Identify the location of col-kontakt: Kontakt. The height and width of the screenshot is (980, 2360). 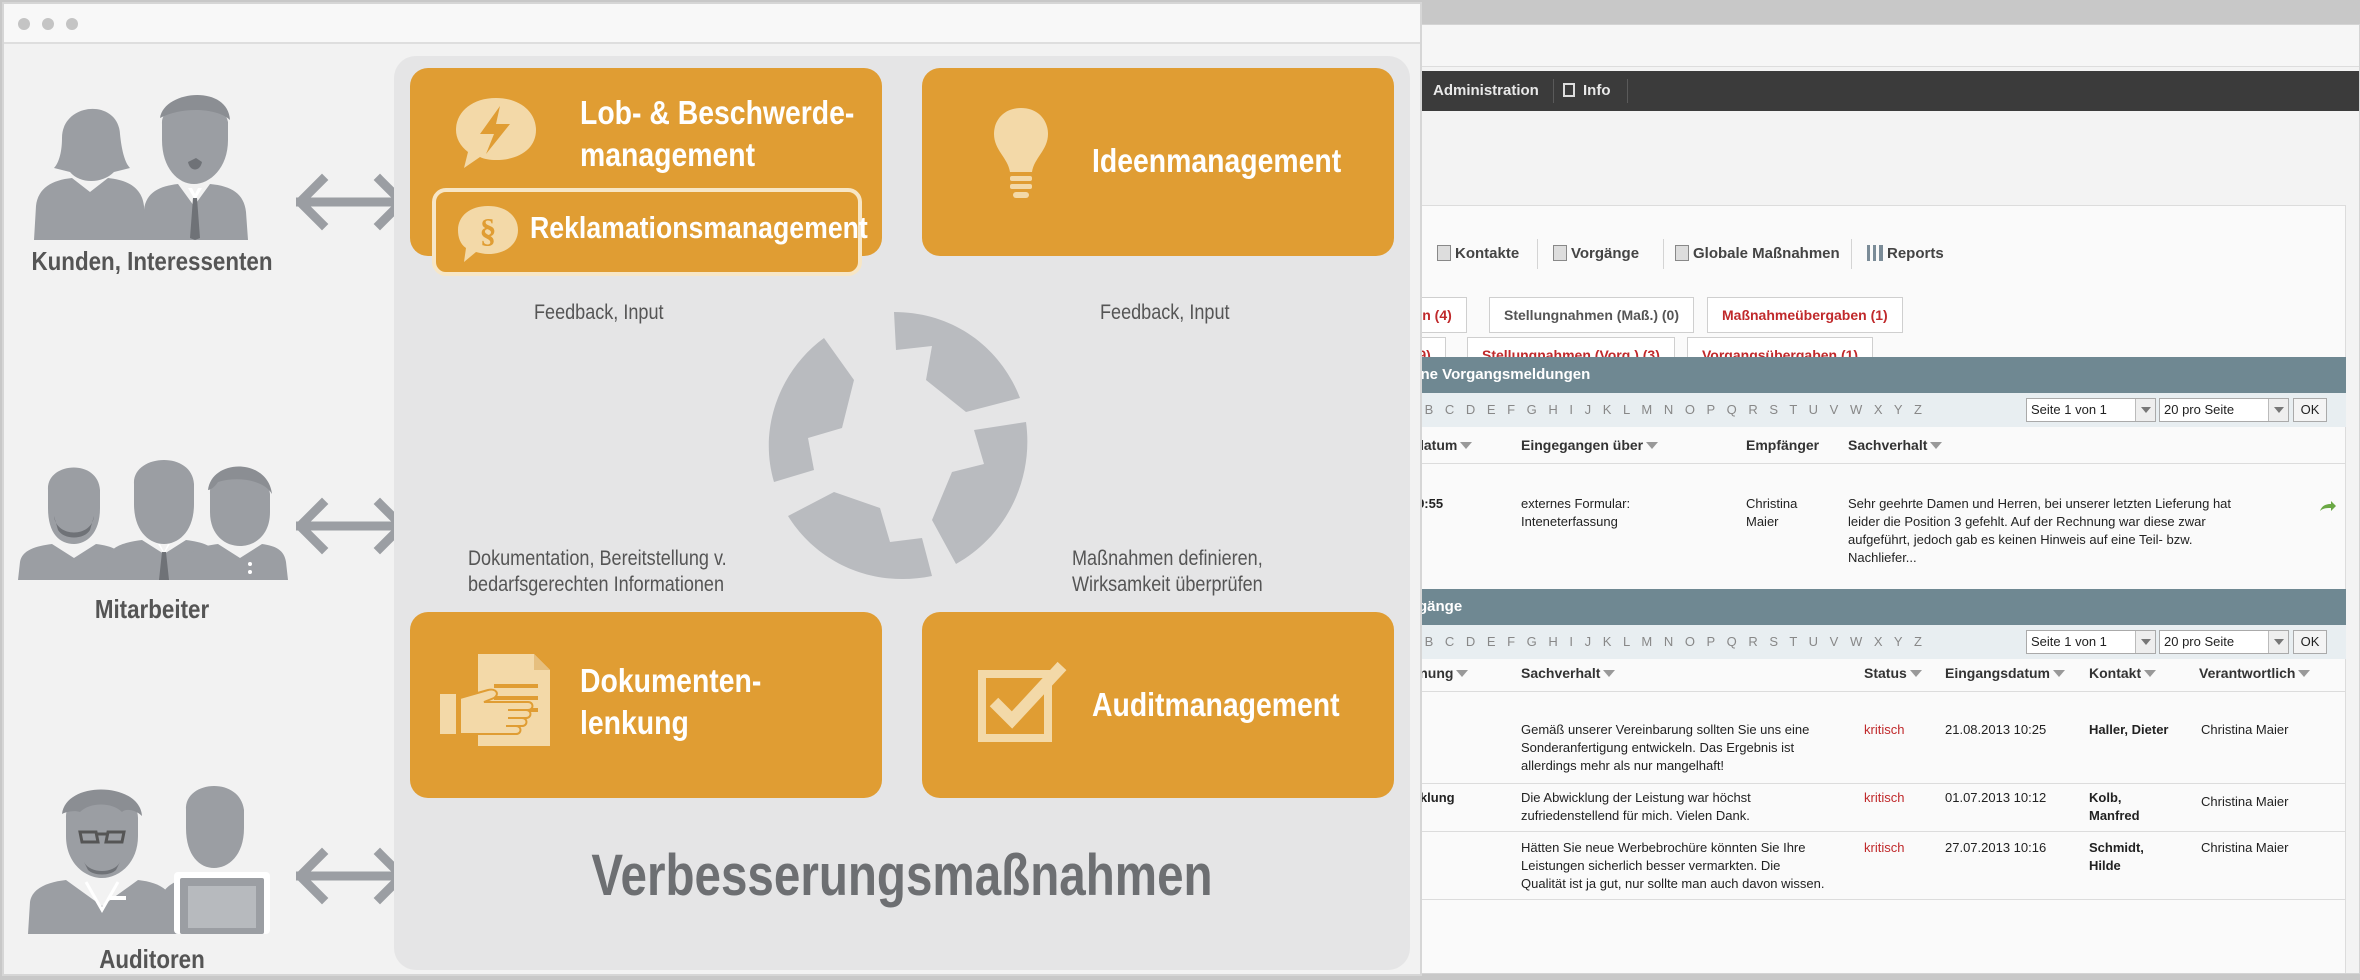
(2123, 673).